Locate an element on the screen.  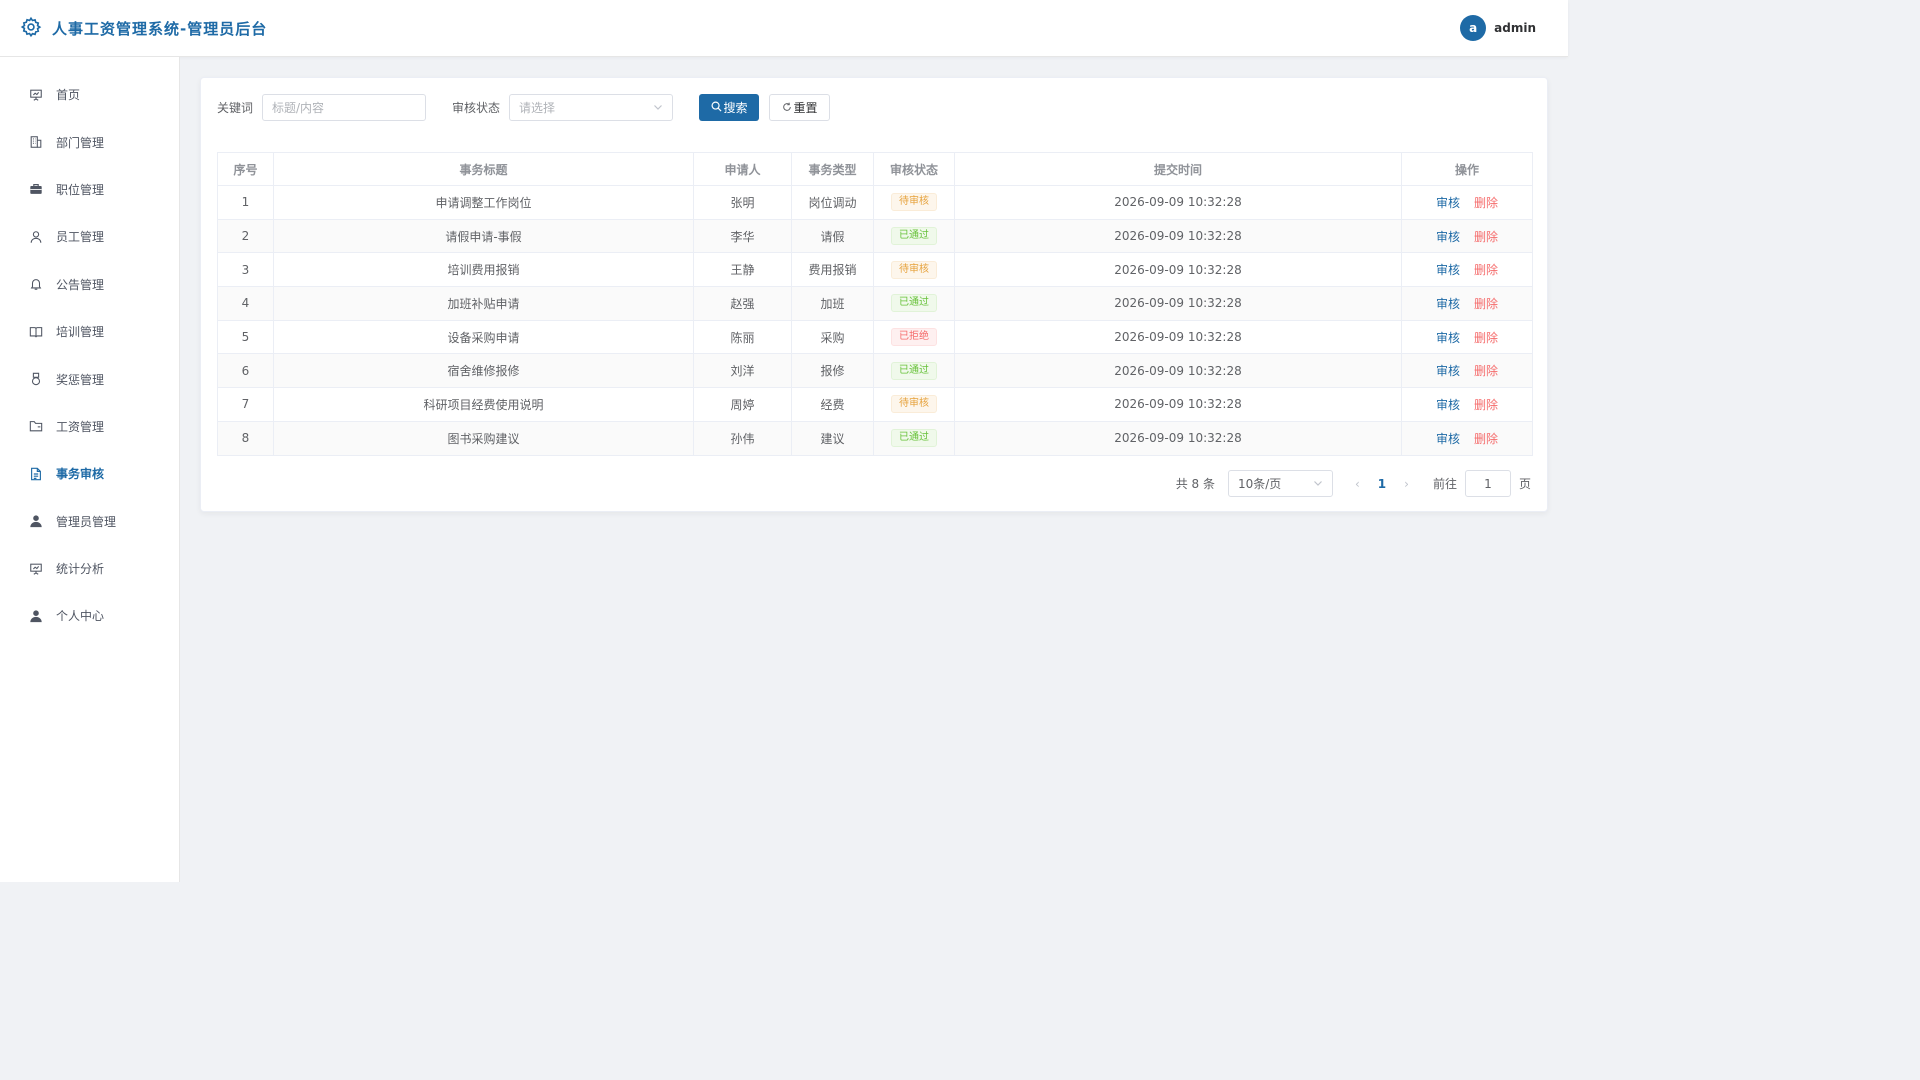
username: admin is located at coordinates (1515, 28).